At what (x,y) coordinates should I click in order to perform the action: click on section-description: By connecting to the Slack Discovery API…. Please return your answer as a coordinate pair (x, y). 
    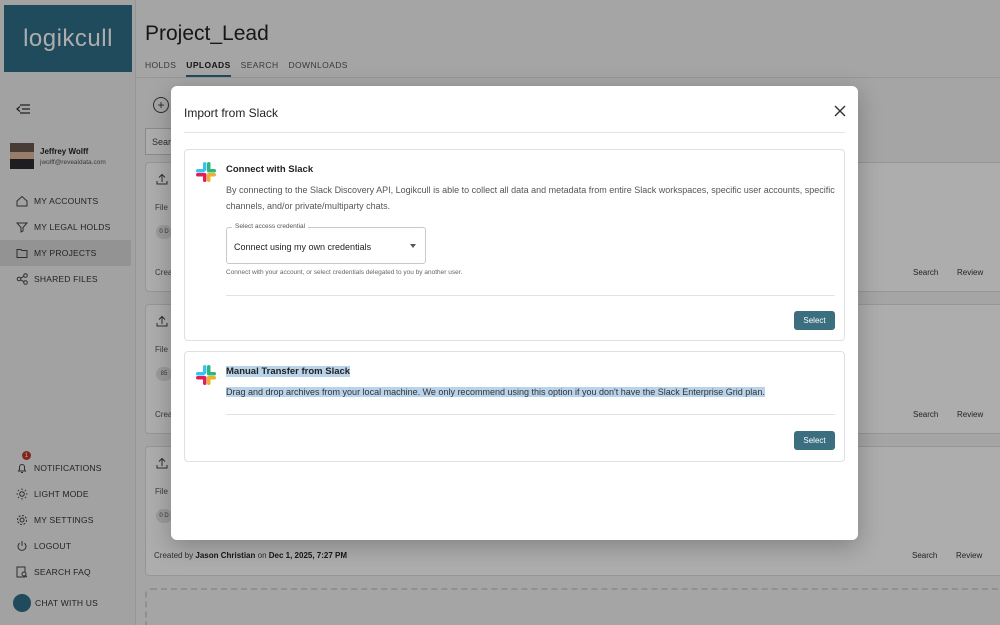
    Looking at the image, I should click on (530, 198).